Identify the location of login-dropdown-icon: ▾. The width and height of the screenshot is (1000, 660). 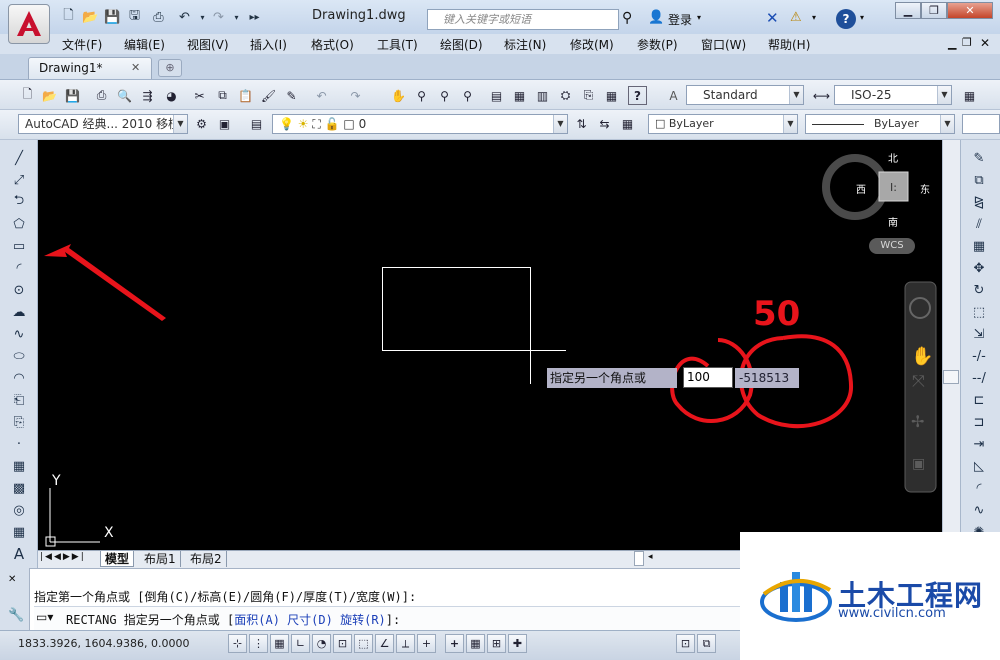
(699, 17).